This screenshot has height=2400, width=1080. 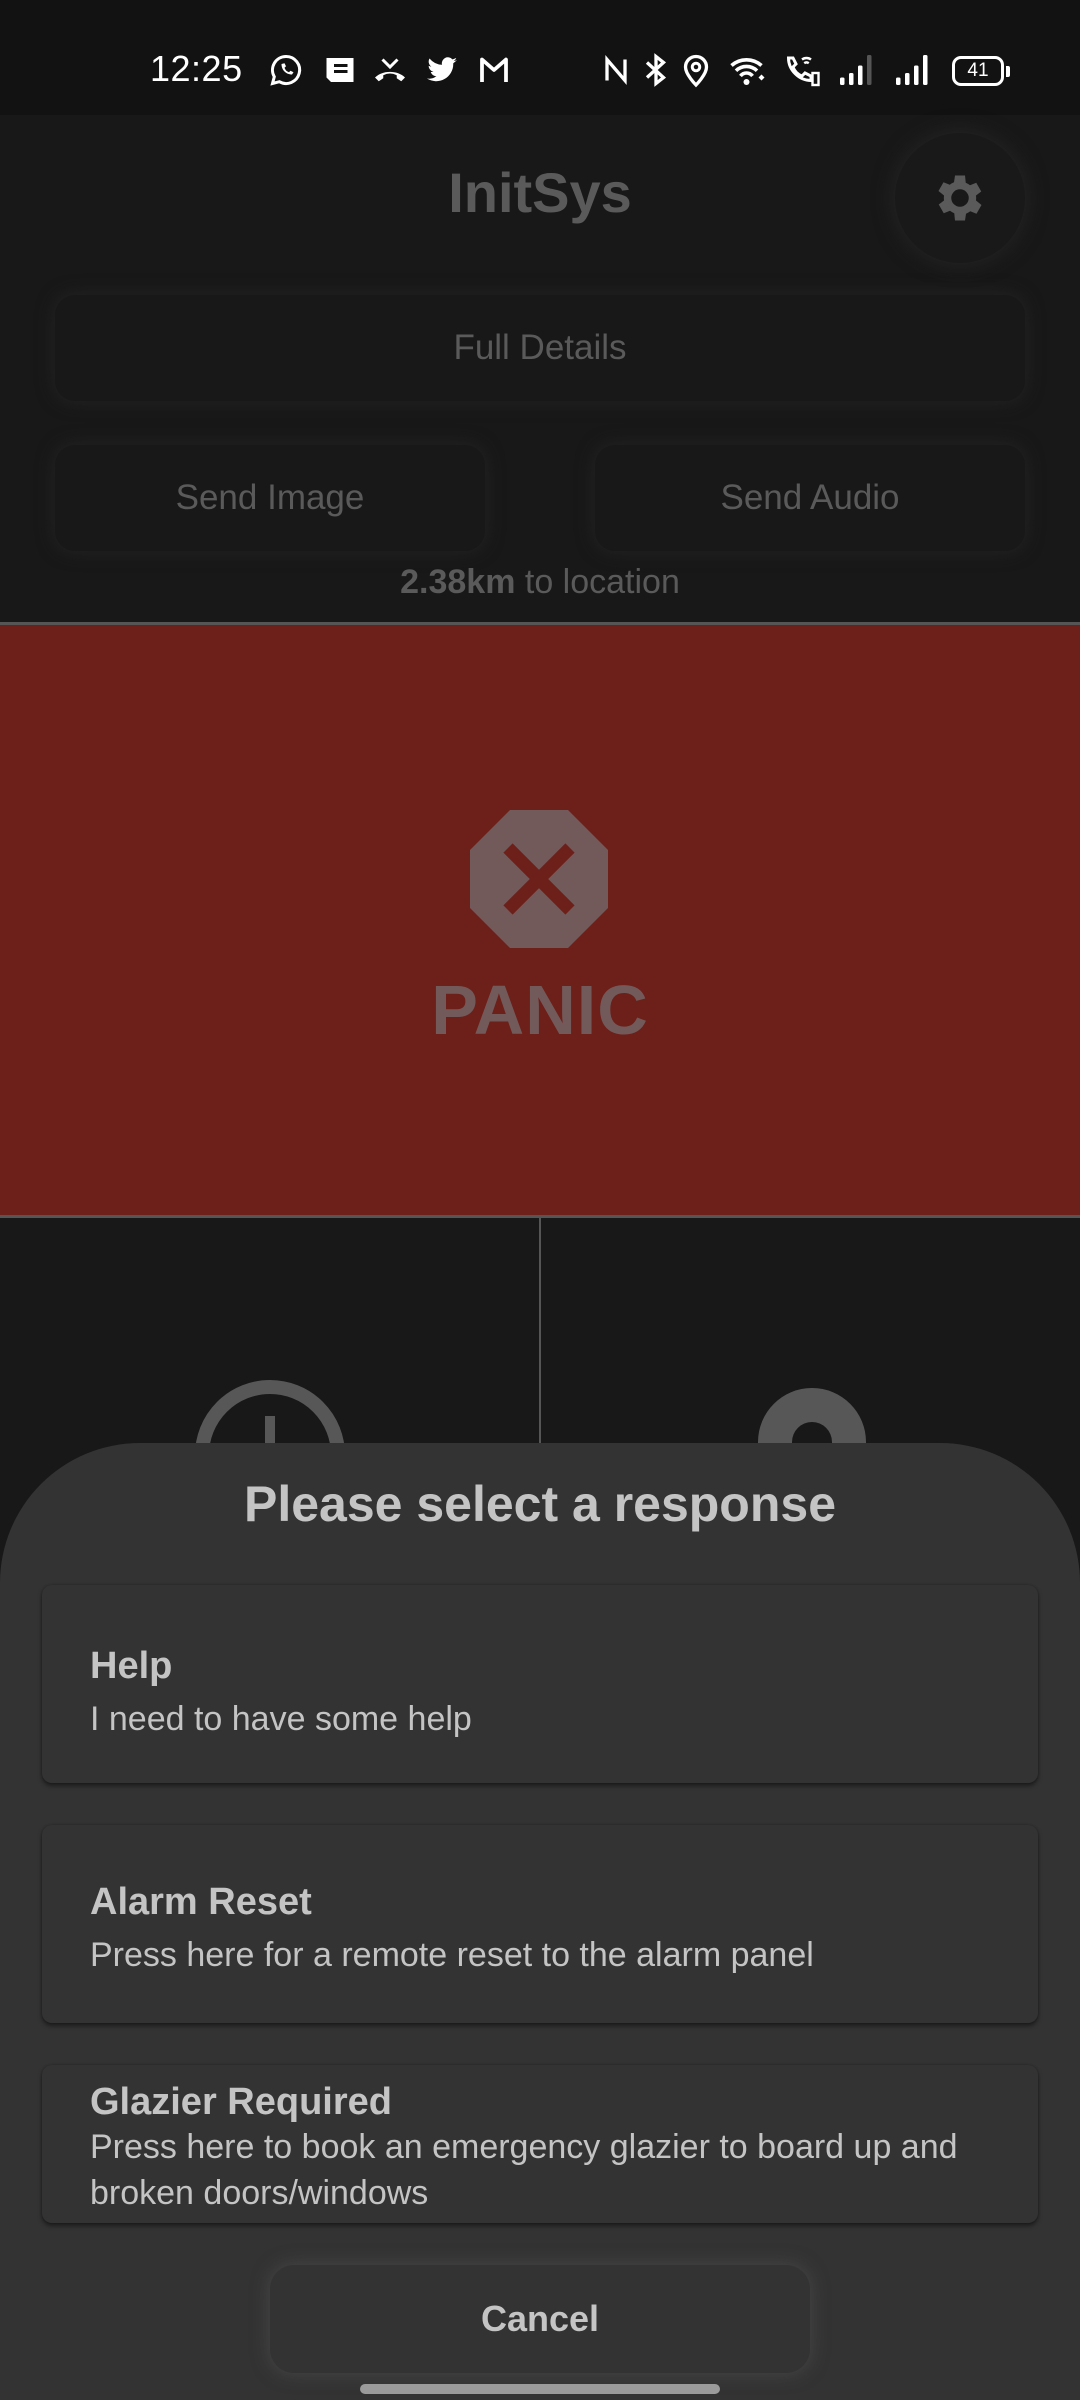 I want to click on status-time: 12:25, so click(x=196, y=68).